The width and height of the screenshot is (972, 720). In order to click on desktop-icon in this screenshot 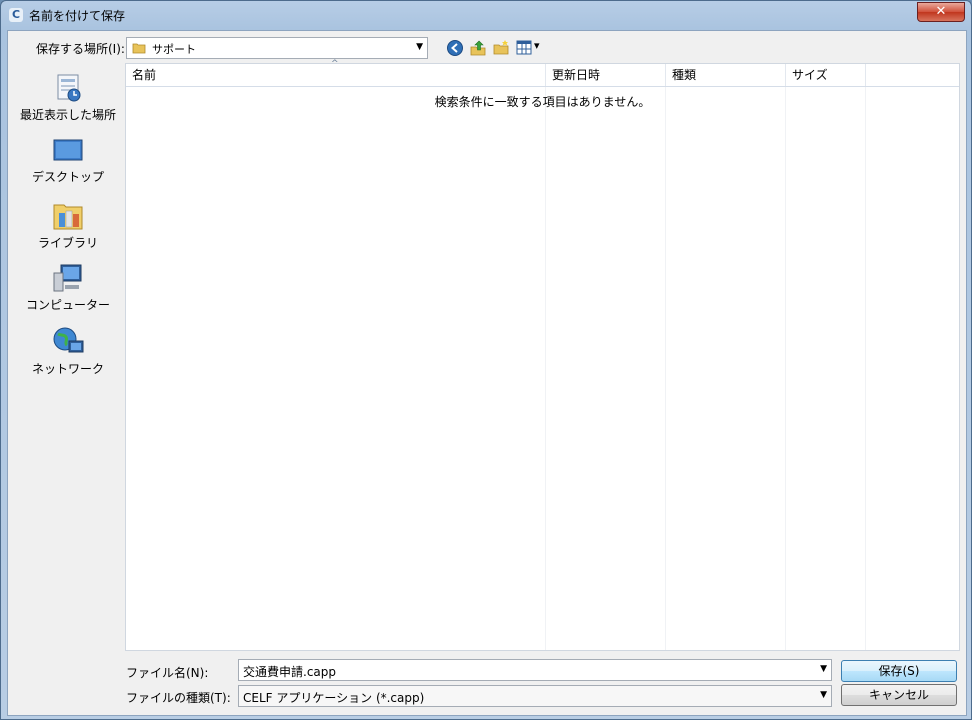, I will do `click(68, 150)`.